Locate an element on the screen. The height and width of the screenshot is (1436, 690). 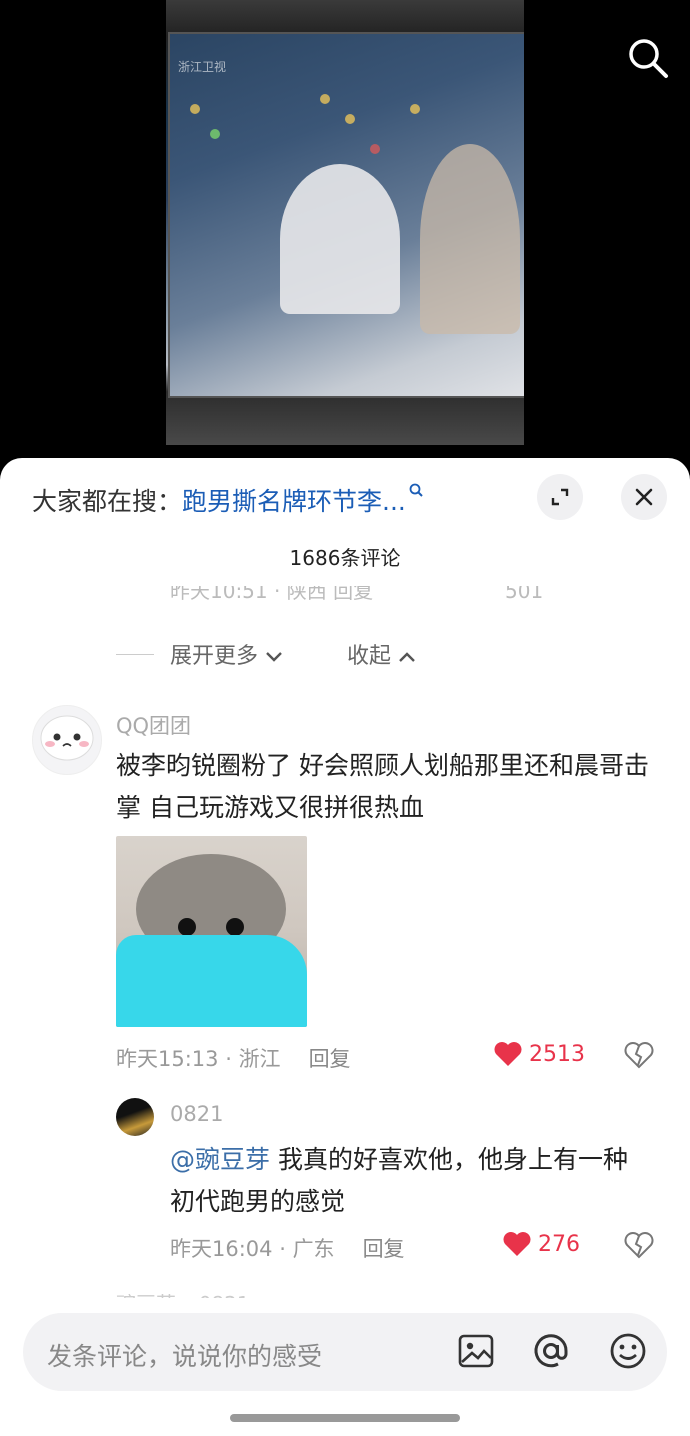
comment-input: 发条评论，说说你的感受 is located at coordinates (184, 1355).